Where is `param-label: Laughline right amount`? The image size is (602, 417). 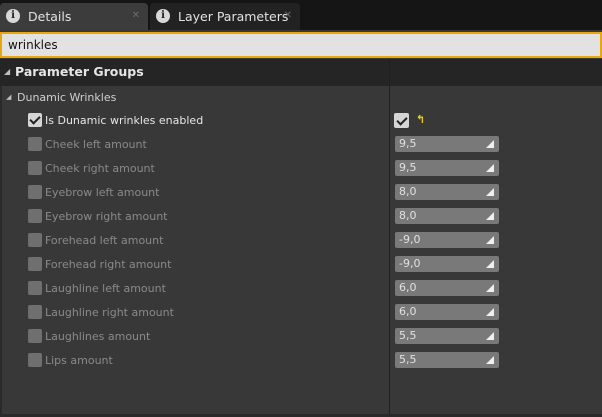
param-label: Laughline right amount is located at coordinates (109, 312).